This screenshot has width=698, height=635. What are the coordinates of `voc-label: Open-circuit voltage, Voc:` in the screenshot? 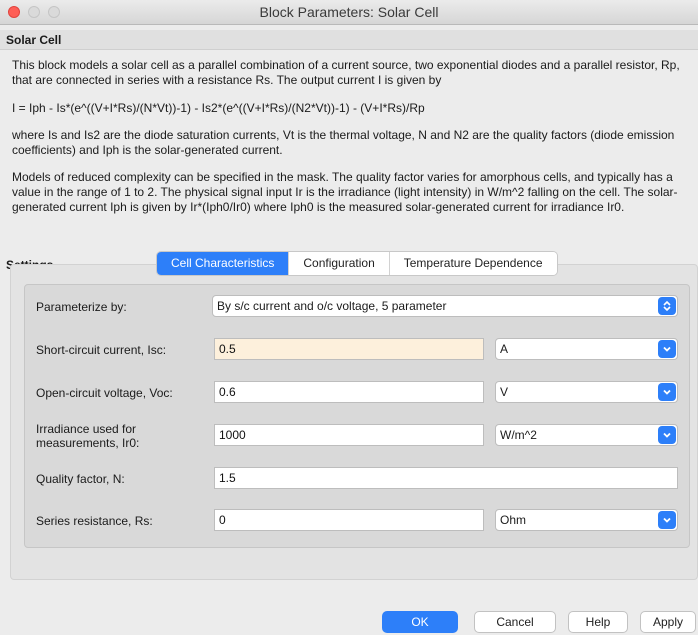 It's located at (104, 393).